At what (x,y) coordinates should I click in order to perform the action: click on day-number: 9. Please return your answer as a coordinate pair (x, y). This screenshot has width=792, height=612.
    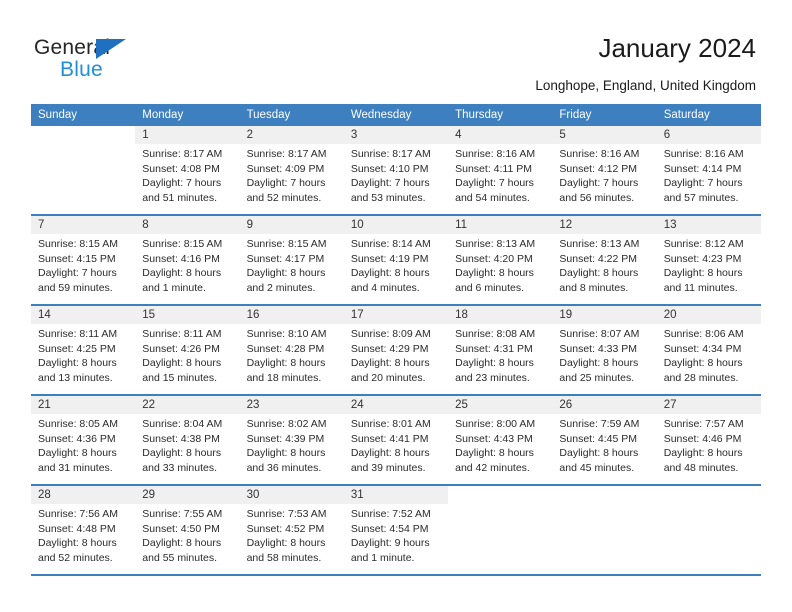
    Looking at the image, I should click on (291, 225).